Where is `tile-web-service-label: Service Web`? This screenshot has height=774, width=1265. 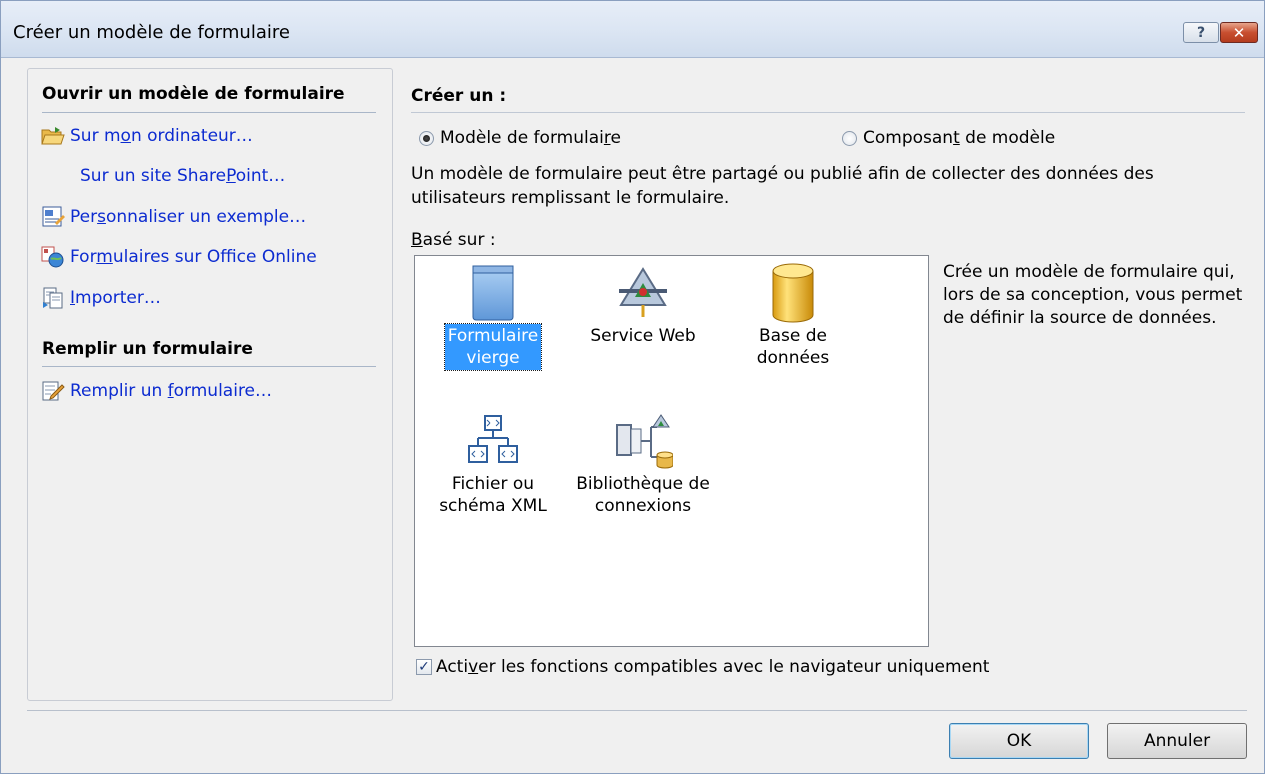 tile-web-service-label: Service Web is located at coordinates (643, 336).